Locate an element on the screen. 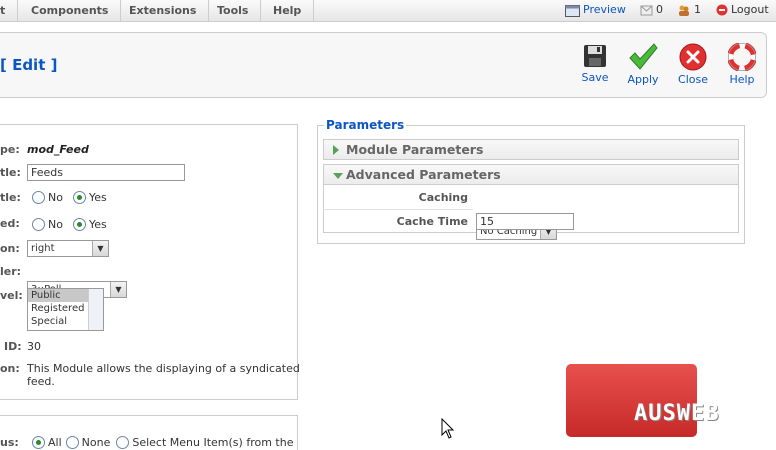 Image resolution: width=776 pixels, height=450 pixels. menu-tools: Tools is located at coordinates (233, 11).